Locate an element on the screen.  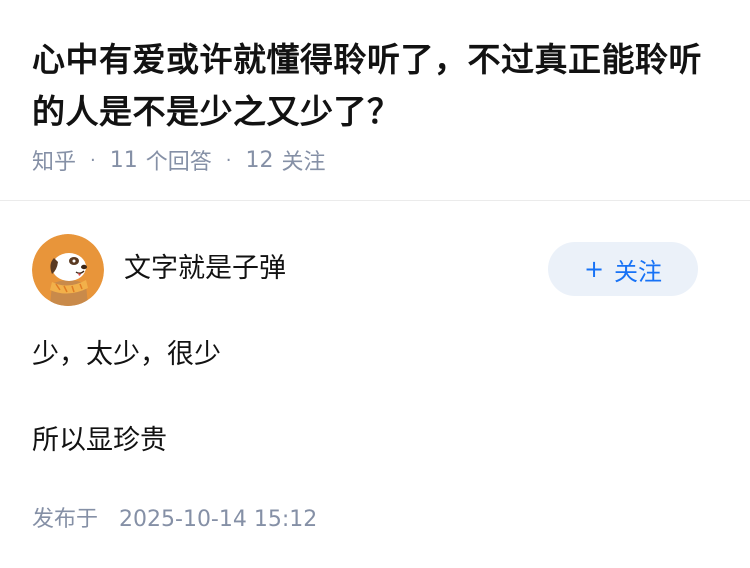
answer-count-label: 个回答 is located at coordinates (178, 162).